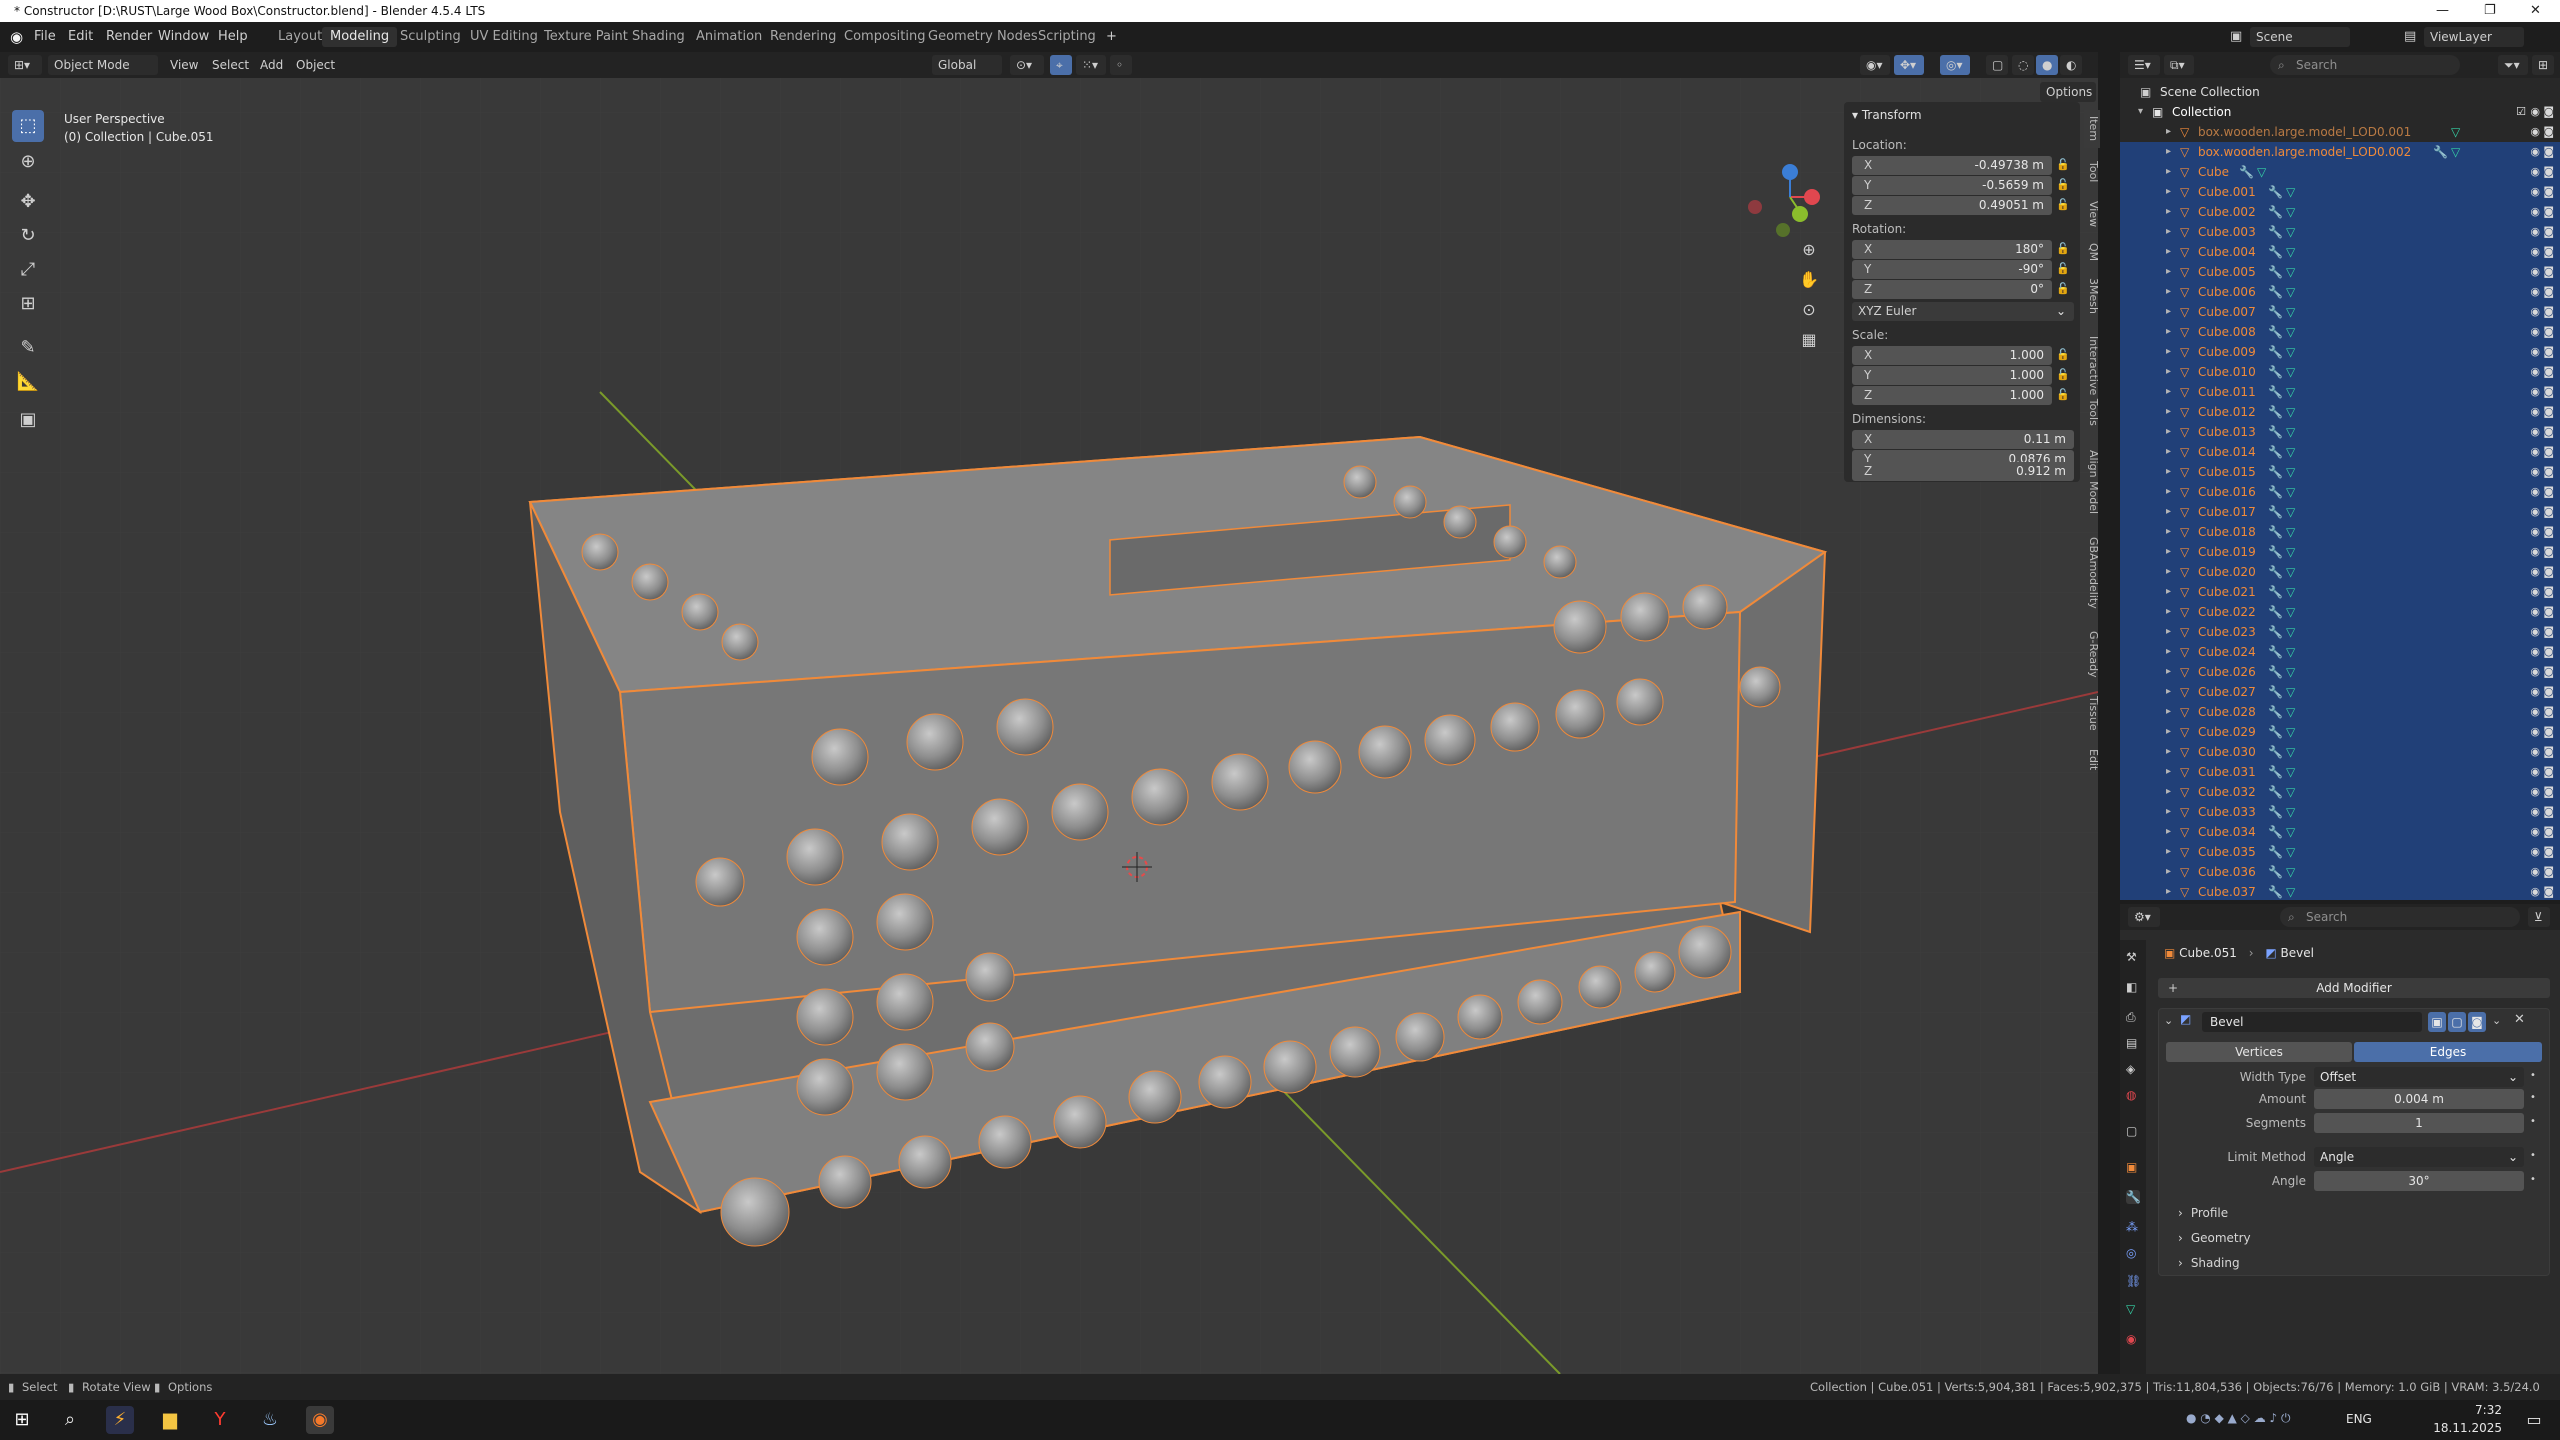 The image size is (2560, 1440). Describe the element at coordinates (1952, 269) in the screenshot. I see `rotation-y-field: Y -90°` at that location.